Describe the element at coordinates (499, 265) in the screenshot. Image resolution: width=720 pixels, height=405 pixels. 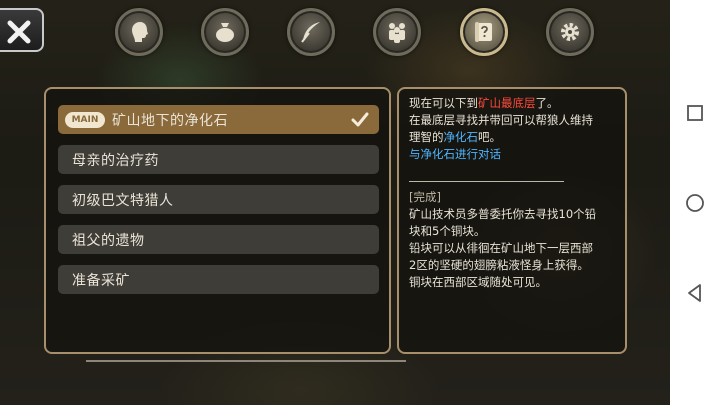
I see `completed-line: 2区的坚硬的翅膀粘液怪身上获得。` at that location.